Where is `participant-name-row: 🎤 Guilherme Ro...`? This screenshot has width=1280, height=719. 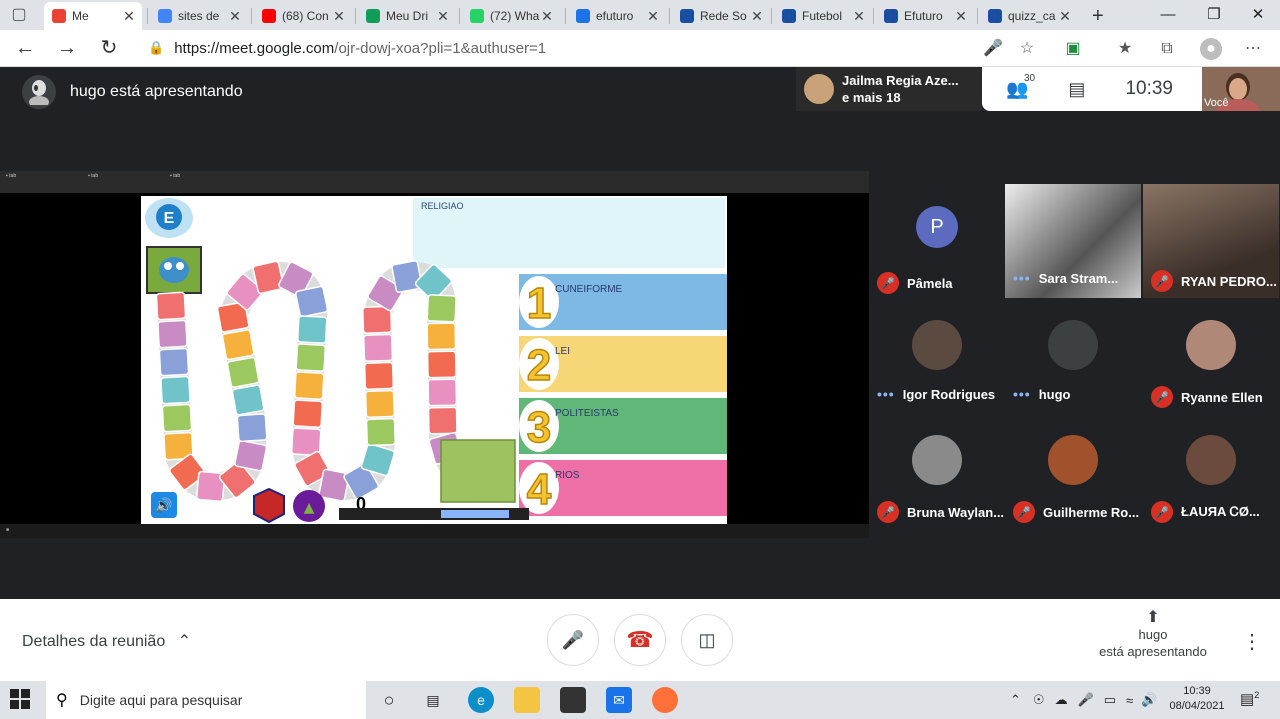 participant-name-row: 🎤 Guilherme Ro... is located at coordinates (1077, 512).